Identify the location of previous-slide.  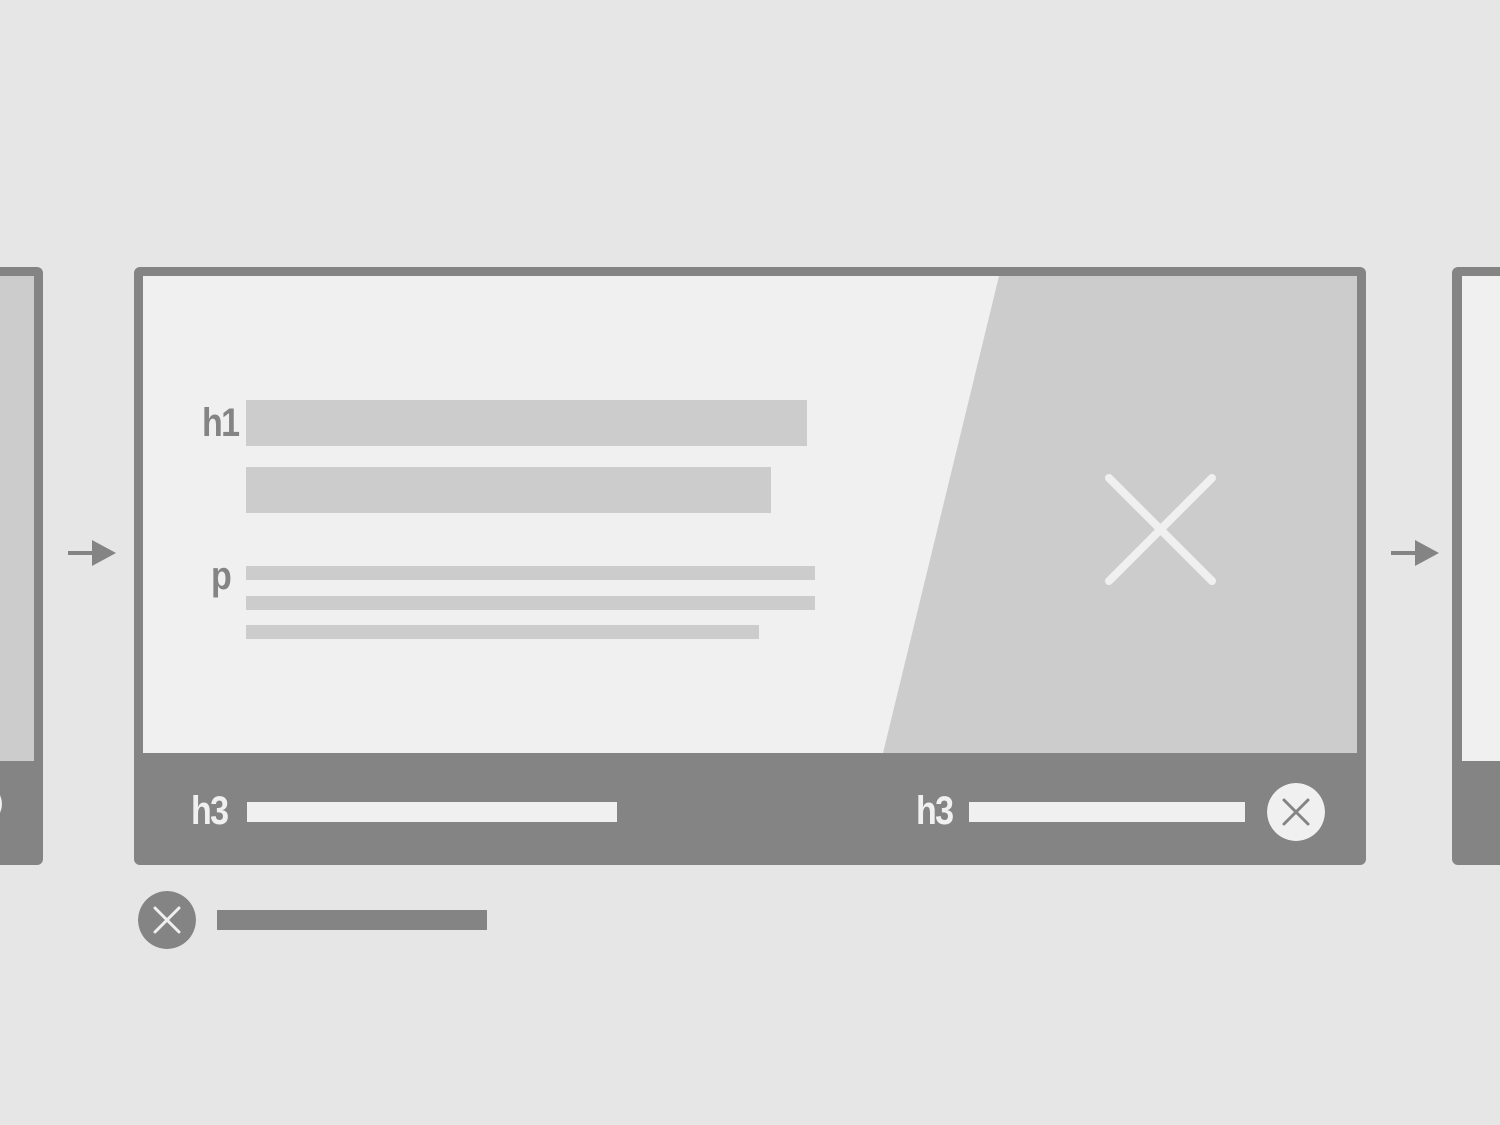
(21, 566).